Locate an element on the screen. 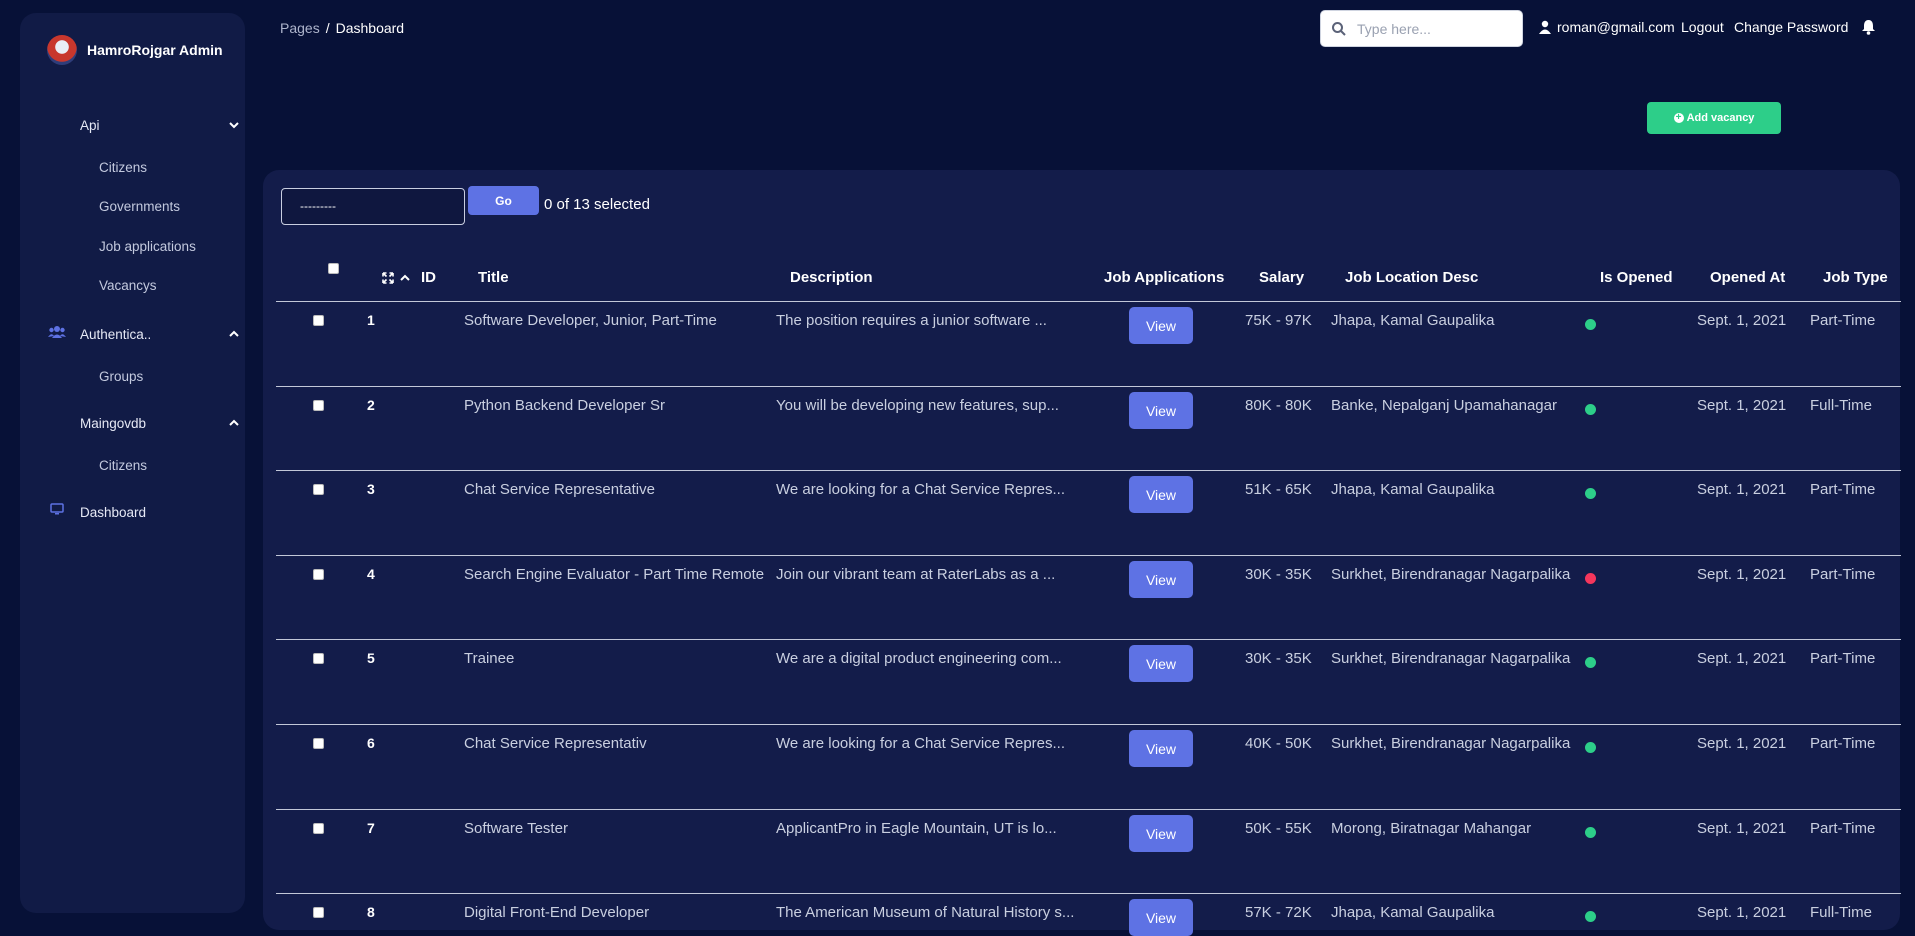 This screenshot has height=936, width=1915. sidebar-group-maingovdb: Maingovdb is located at coordinates (160, 423).